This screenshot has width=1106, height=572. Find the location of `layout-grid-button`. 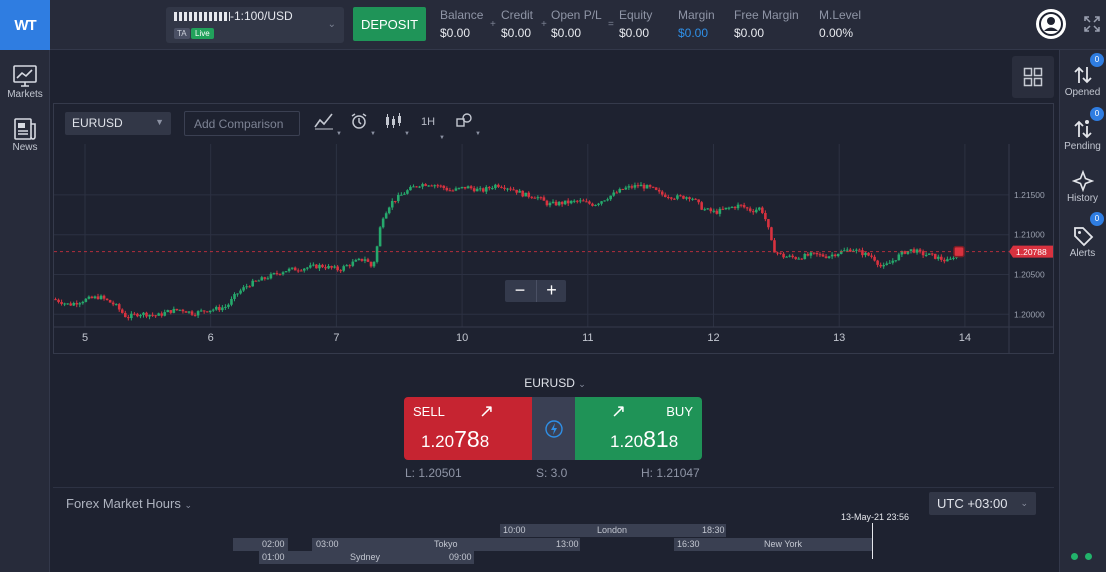

layout-grid-button is located at coordinates (1033, 77).